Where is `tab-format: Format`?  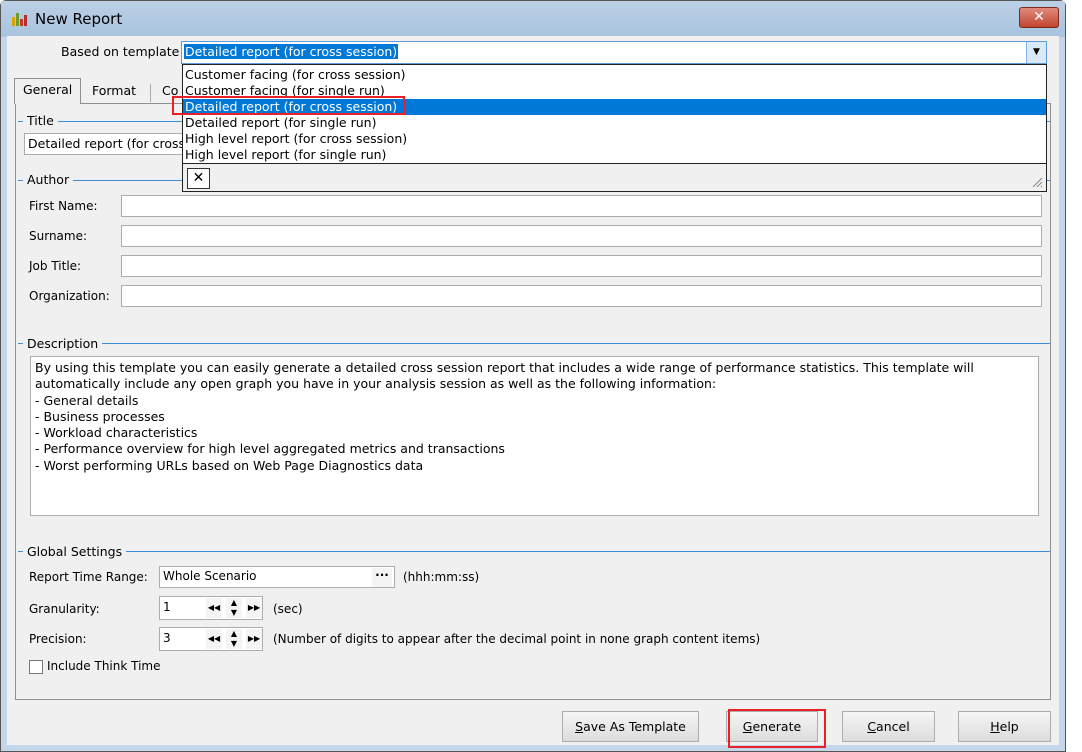
tab-format: Format is located at coordinates (114, 92).